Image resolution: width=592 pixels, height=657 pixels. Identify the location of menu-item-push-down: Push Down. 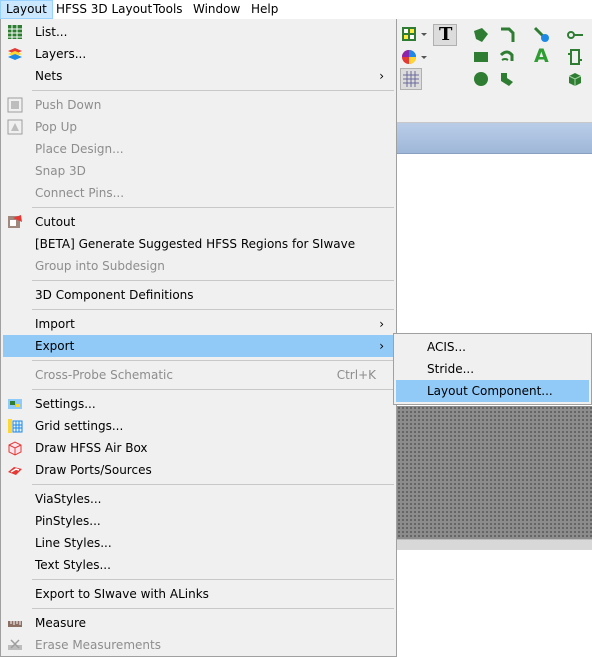
(198, 105).